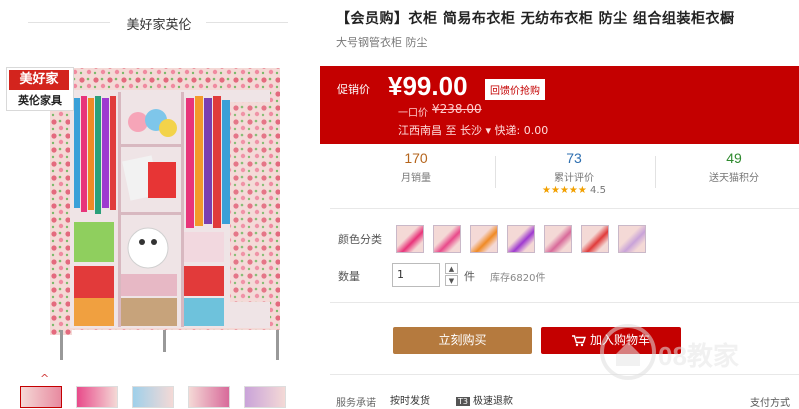 This screenshot has height=409, width=799. I want to click on monthly-sales-label: 月销量, so click(416, 178).